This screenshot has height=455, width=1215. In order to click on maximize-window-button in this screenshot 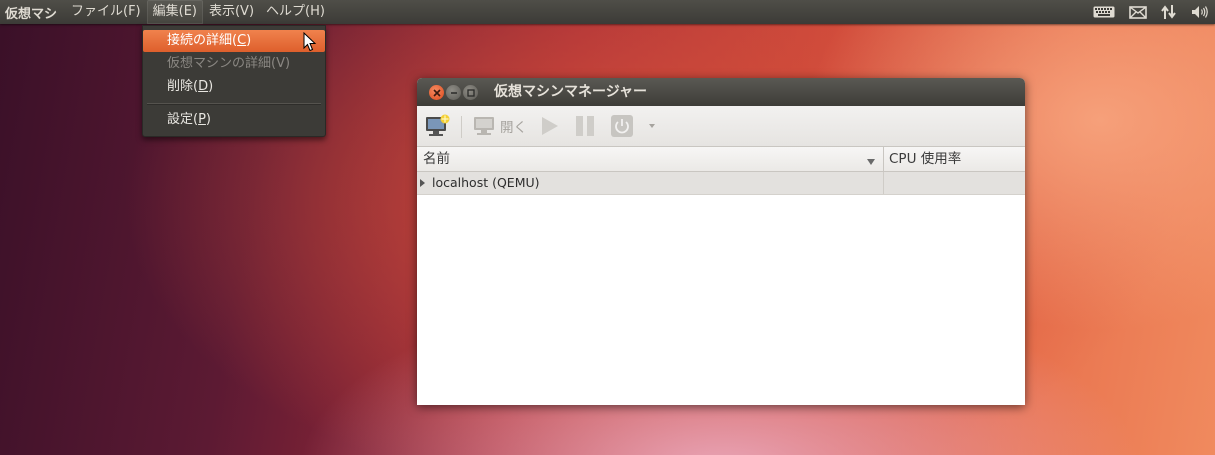, I will do `click(470, 92)`.